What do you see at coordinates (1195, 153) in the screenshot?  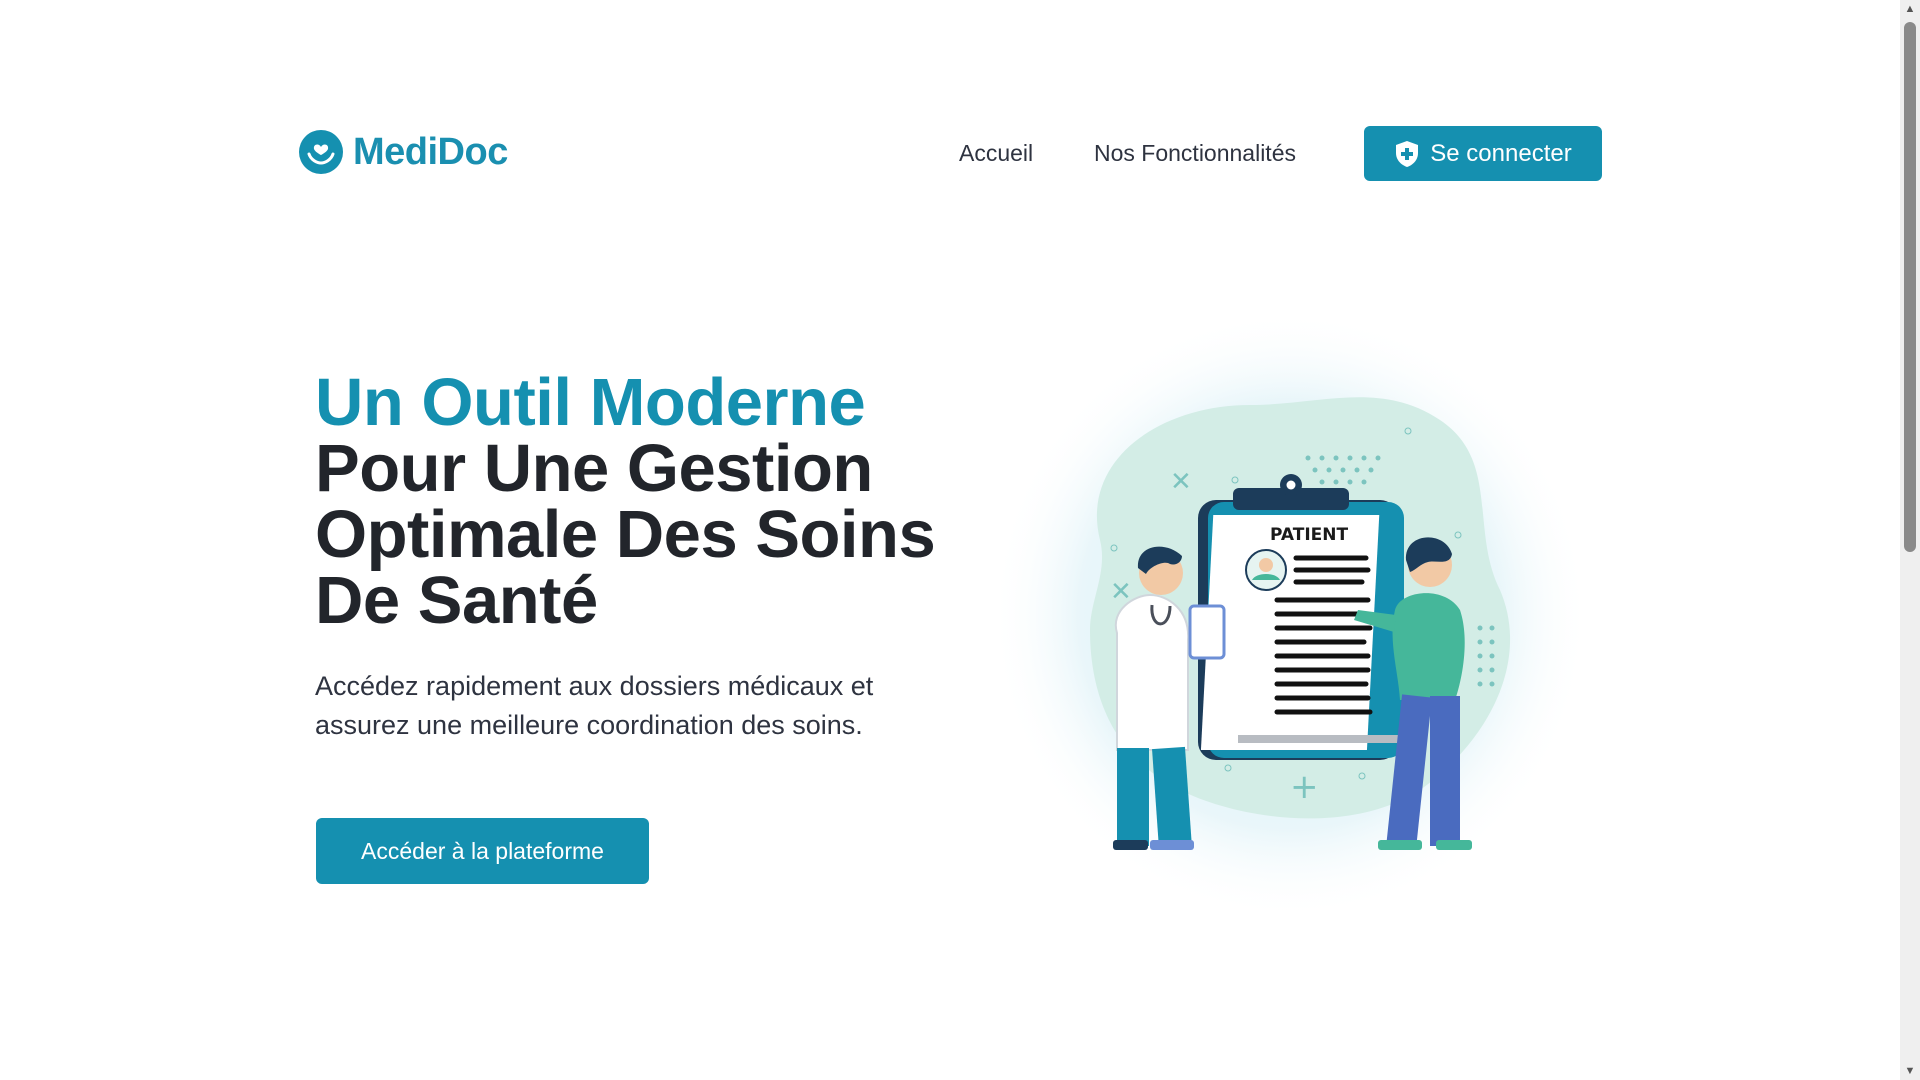 I see `nav-link-fonctionnalites: Nos Fonctionnalités` at bounding box center [1195, 153].